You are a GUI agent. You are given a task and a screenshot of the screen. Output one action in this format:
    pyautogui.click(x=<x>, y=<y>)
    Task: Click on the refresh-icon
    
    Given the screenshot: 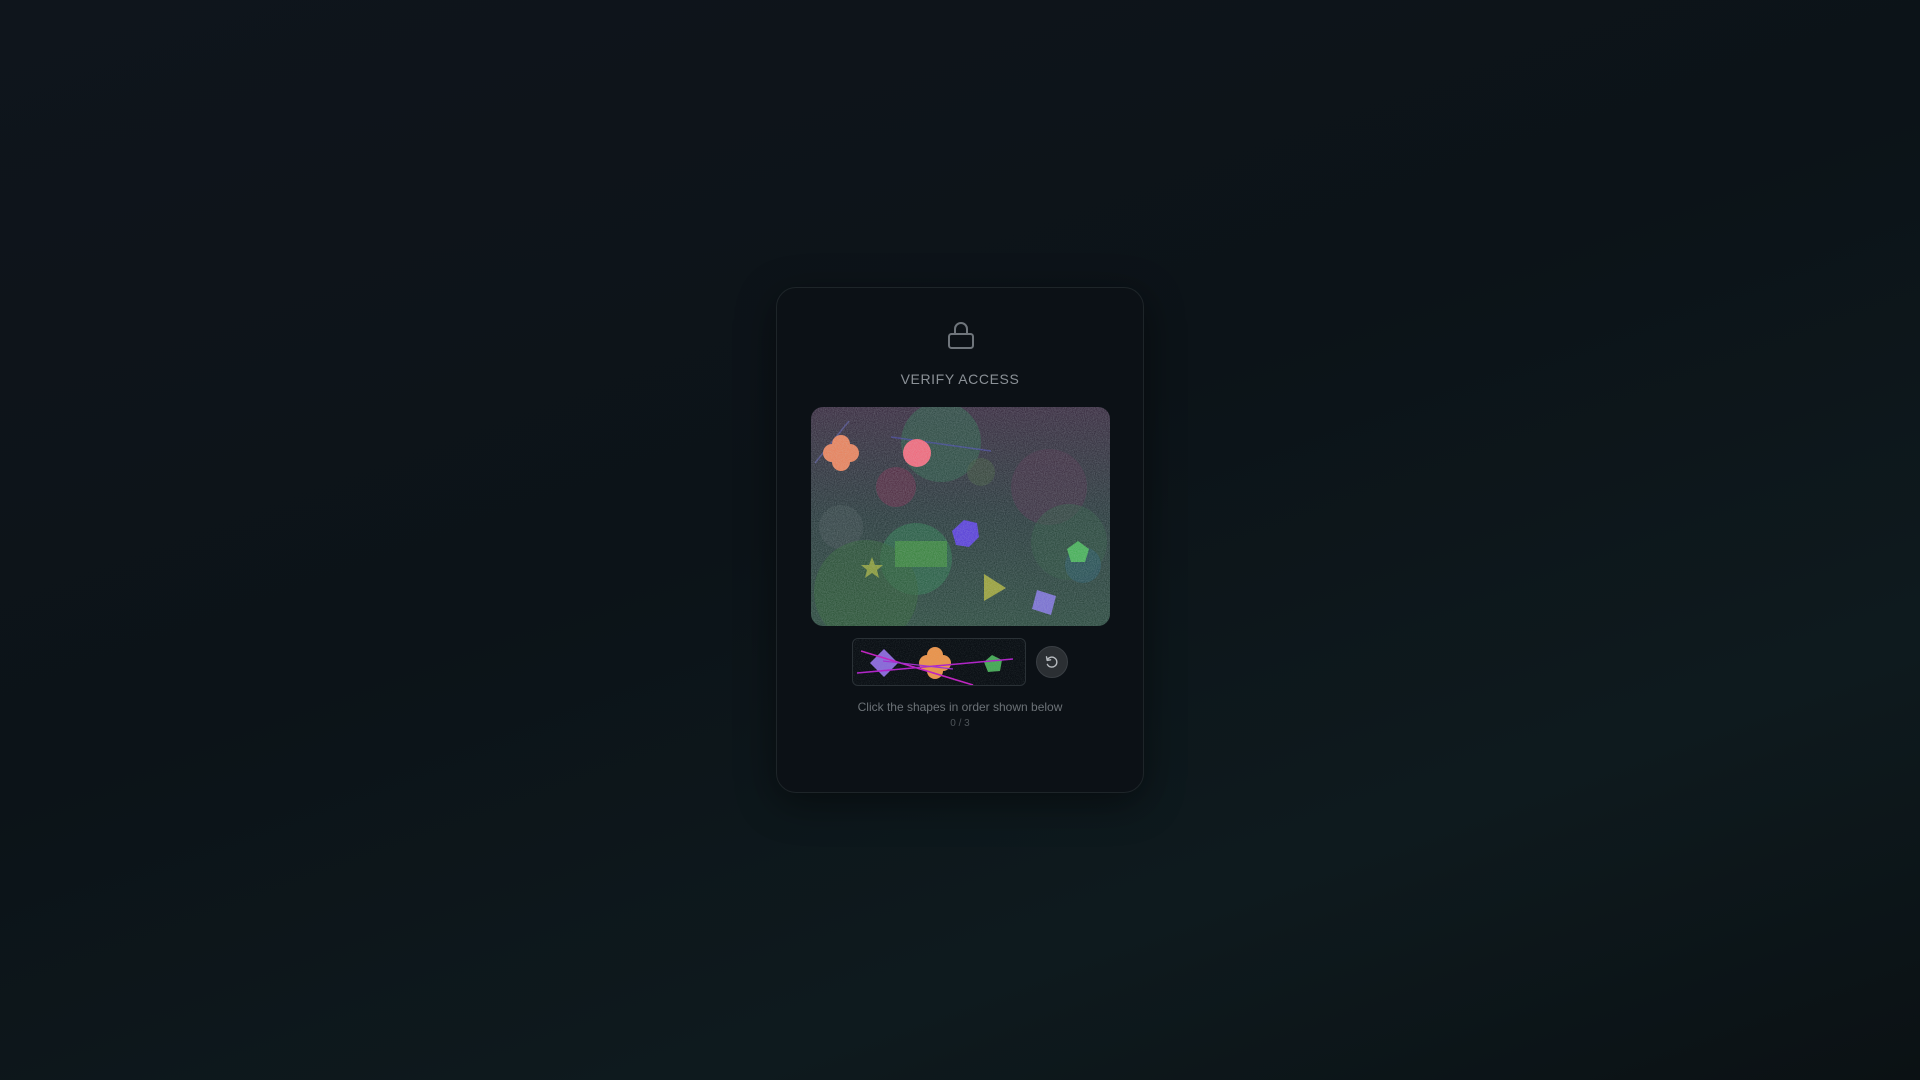 What is the action you would take?
    pyautogui.click(x=1051, y=662)
    